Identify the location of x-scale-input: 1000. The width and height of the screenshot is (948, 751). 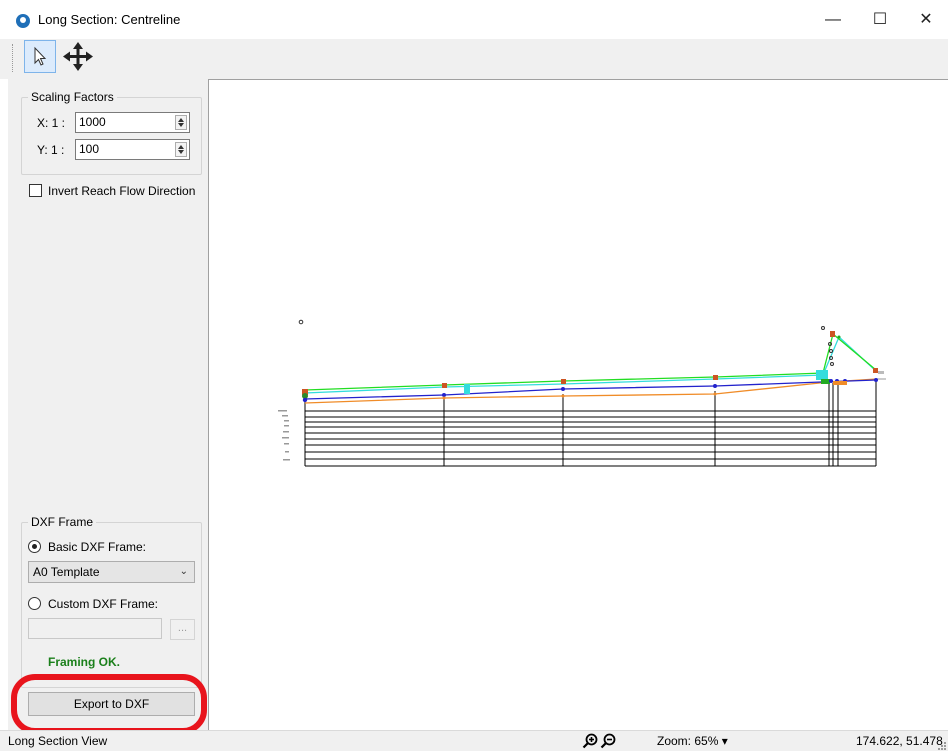
(132, 122).